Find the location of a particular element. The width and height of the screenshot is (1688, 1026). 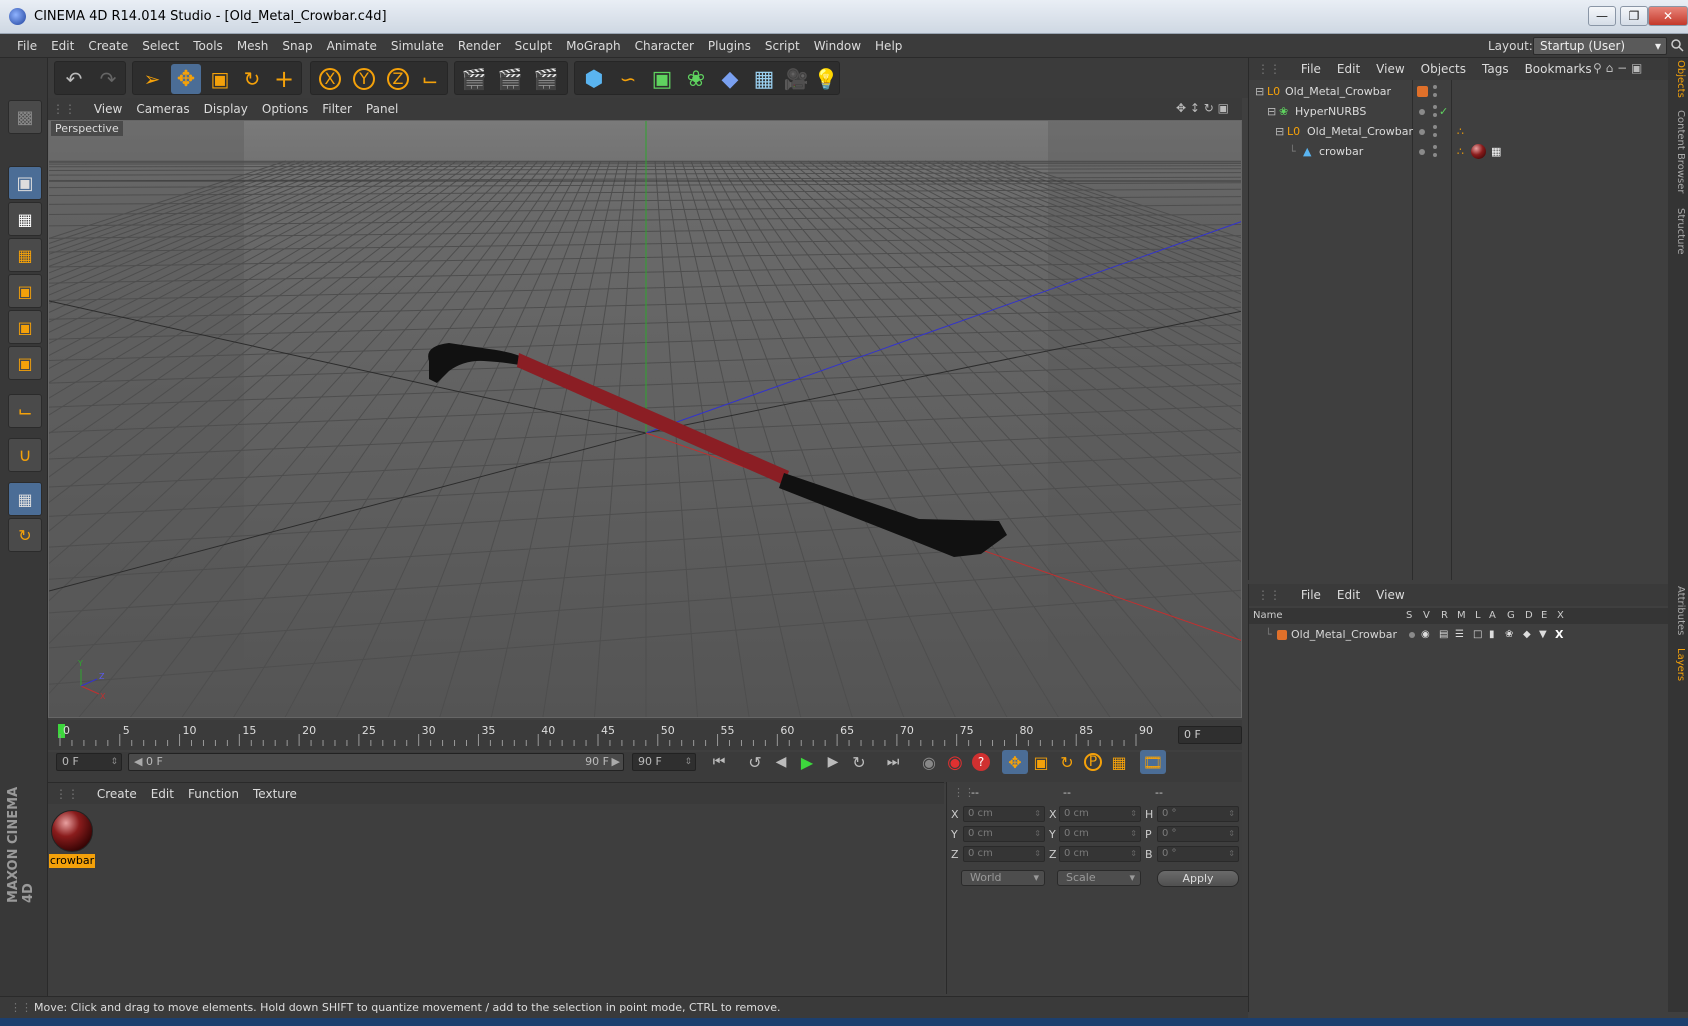

next-frame-button: ▶ is located at coordinates (833, 762).